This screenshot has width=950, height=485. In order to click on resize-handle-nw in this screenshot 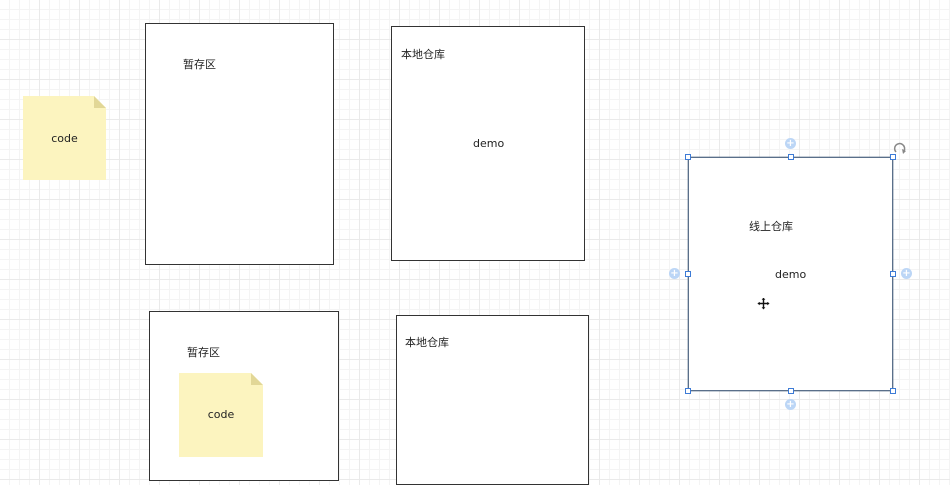, I will do `click(688, 157)`.